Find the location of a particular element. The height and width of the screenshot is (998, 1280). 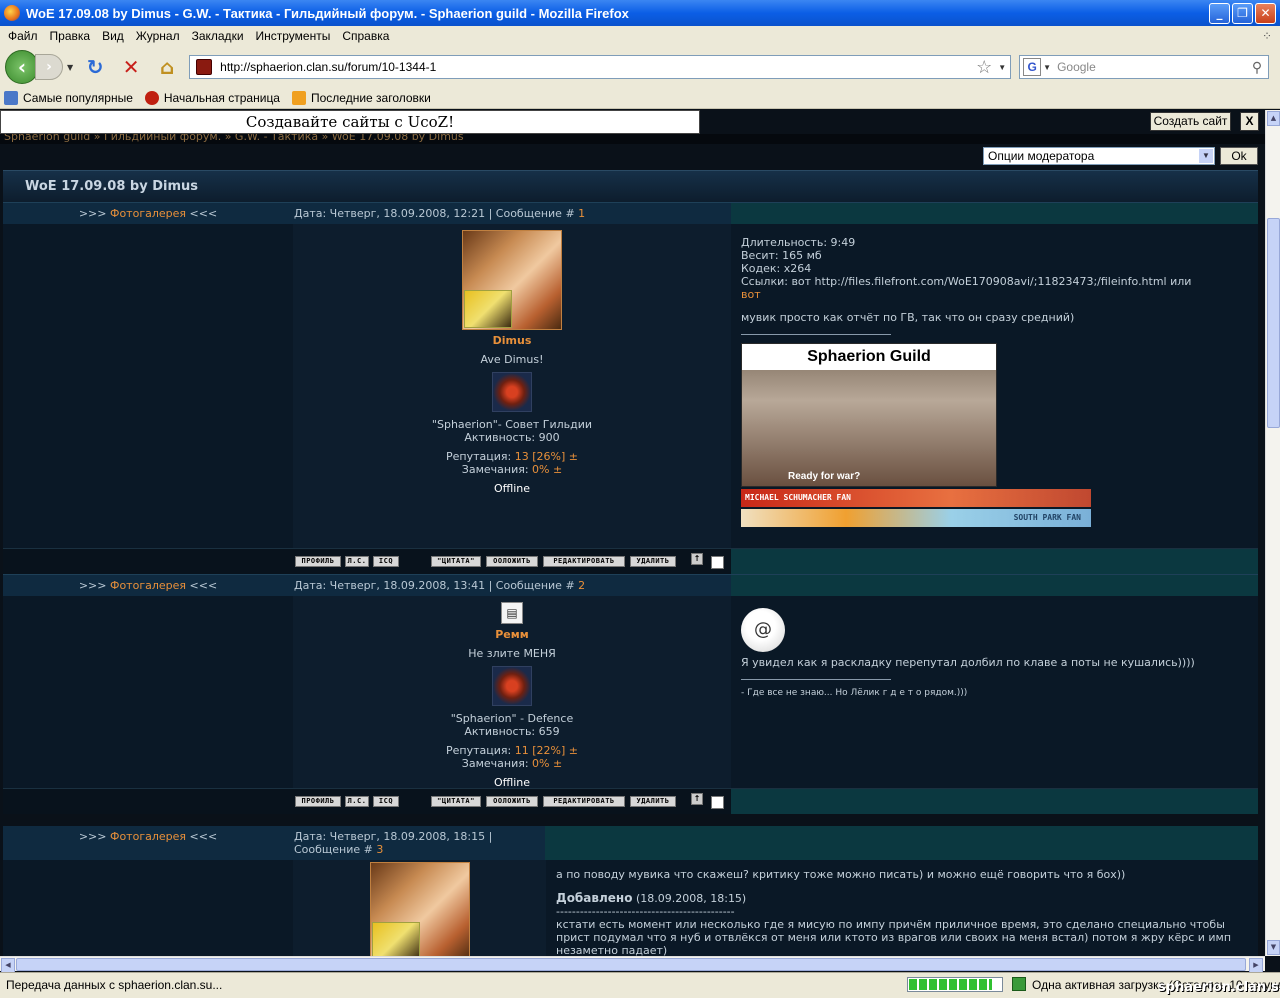

forward-button: › is located at coordinates (49, 67).